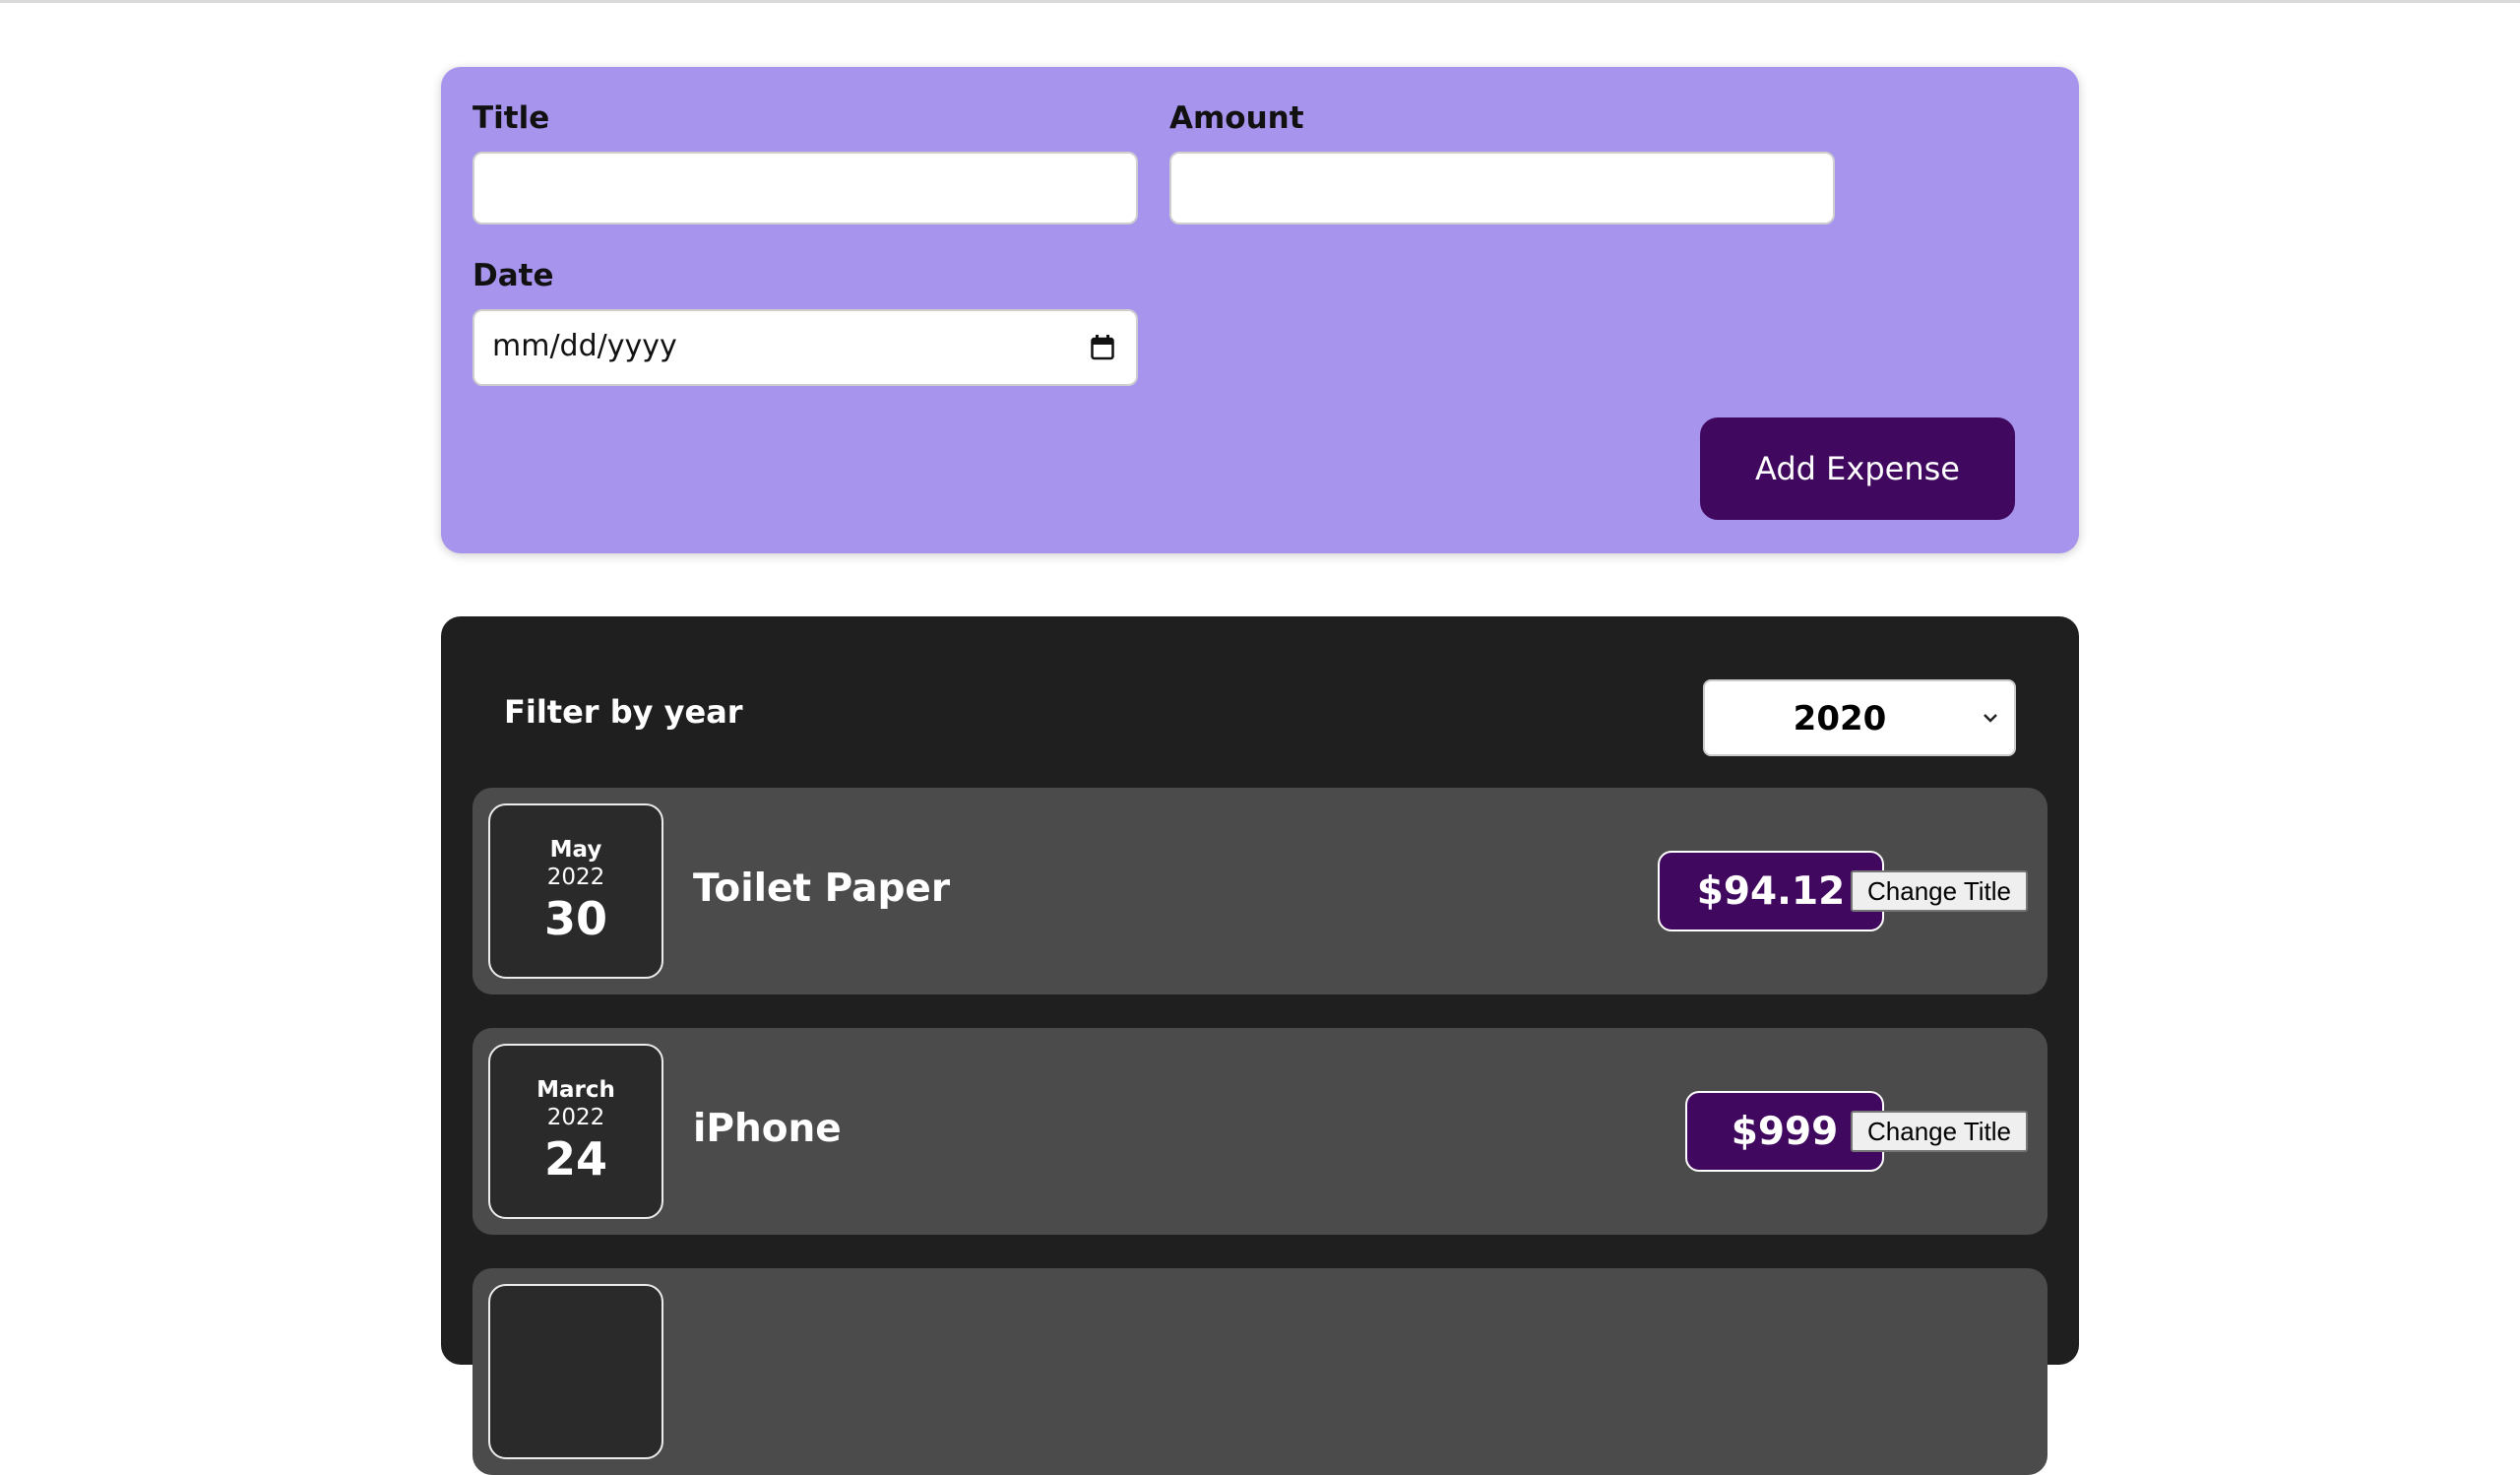 The height and width of the screenshot is (1475, 2520). Describe the element at coordinates (513, 275) in the screenshot. I see `date-label: Date` at that location.